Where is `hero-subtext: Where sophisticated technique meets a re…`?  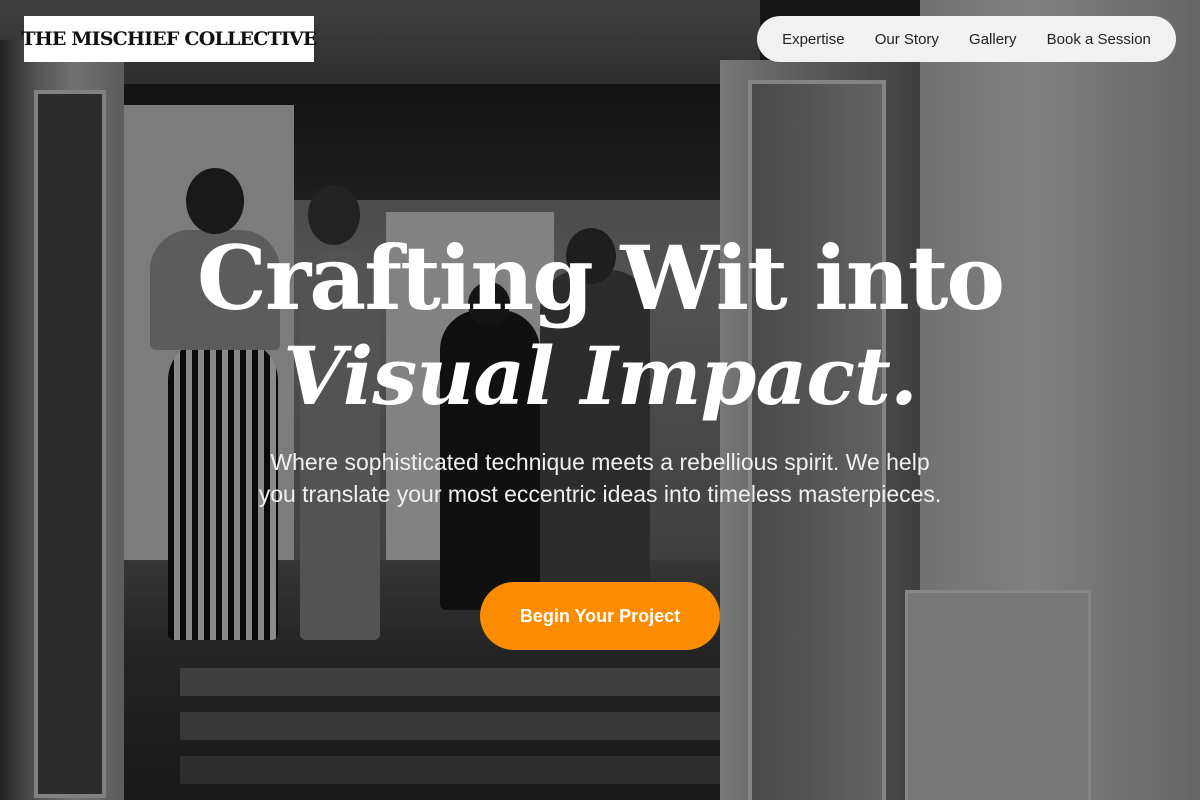 hero-subtext: Where sophisticated technique meets a re… is located at coordinates (600, 478).